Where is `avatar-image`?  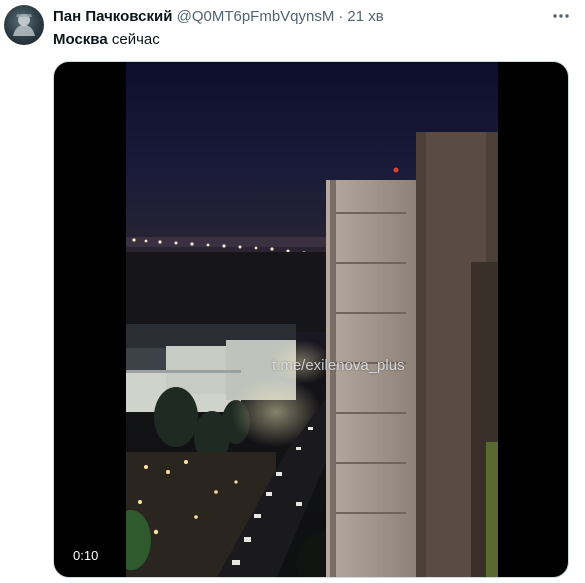 avatar-image is located at coordinates (24, 25).